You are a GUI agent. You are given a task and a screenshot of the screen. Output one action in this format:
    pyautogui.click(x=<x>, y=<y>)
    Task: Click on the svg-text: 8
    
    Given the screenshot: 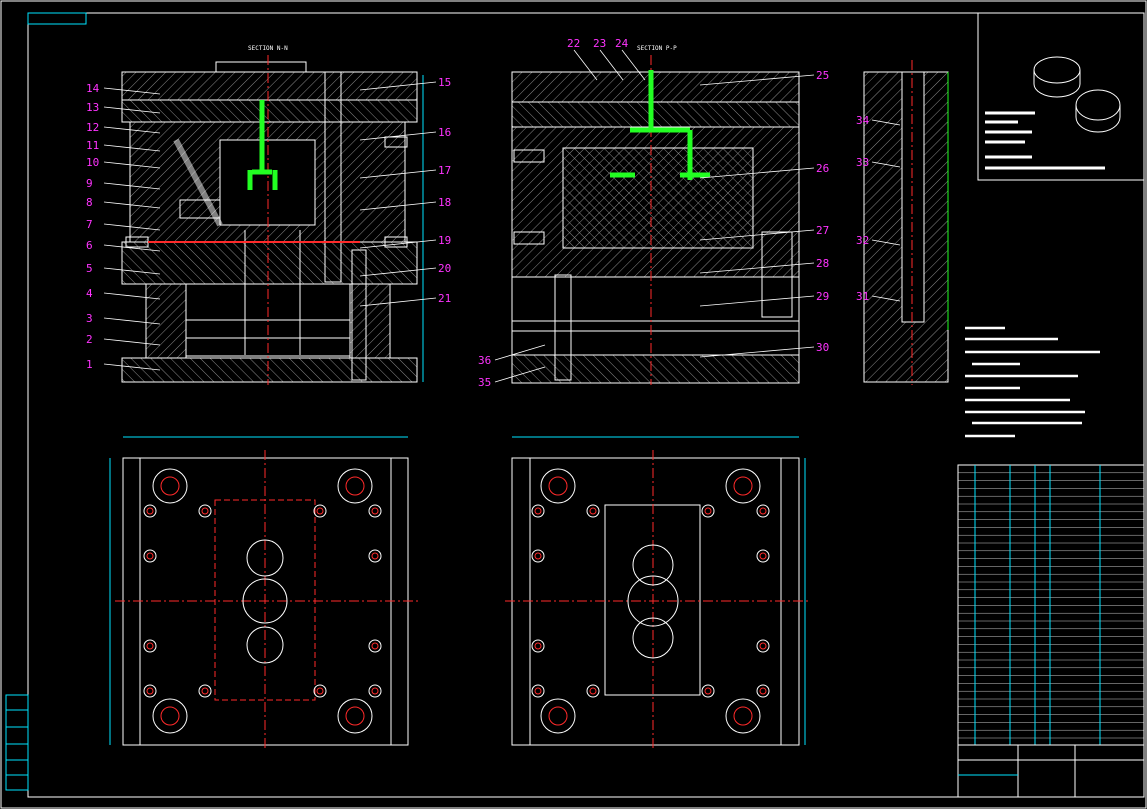 What is the action you would take?
    pyautogui.click(x=89, y=202)
    